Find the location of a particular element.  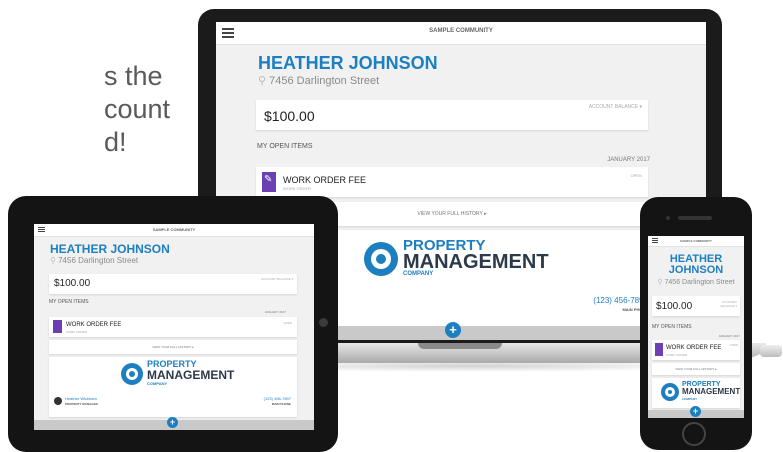

phone-name-line-2: JOHNSON is located at coordinates (696, 270).